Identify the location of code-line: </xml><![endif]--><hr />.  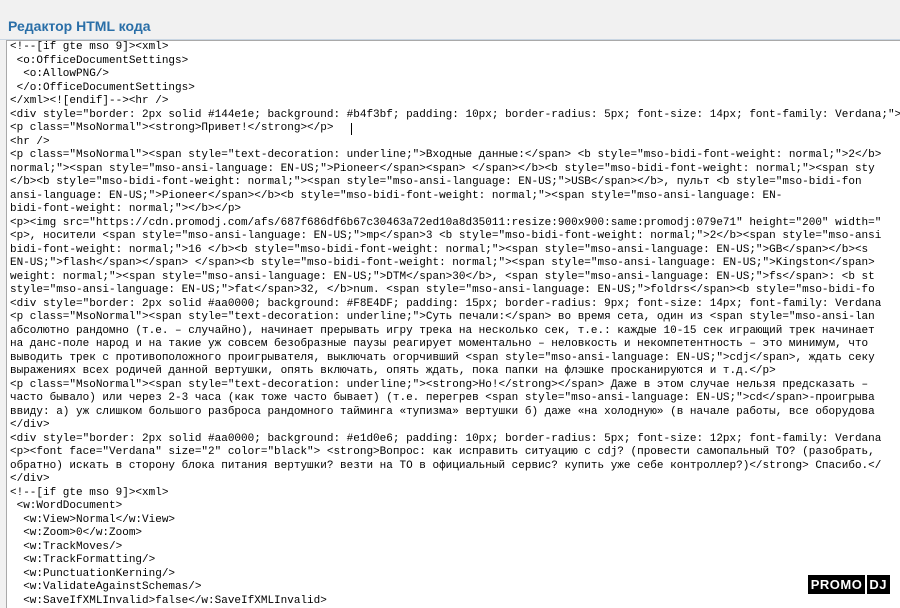
(89, 101).